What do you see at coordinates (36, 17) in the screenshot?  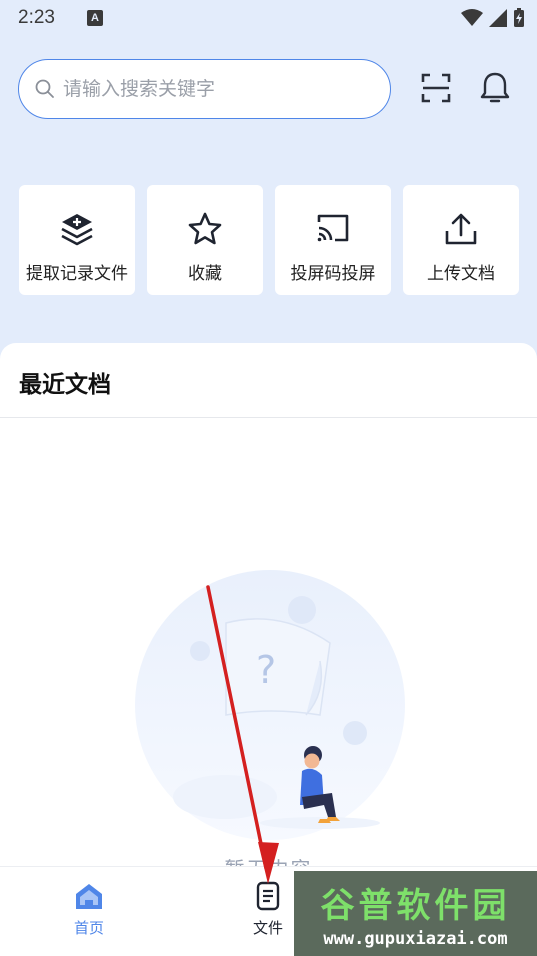 I see `status-time: 2:23` at bounding box center [36, 17].